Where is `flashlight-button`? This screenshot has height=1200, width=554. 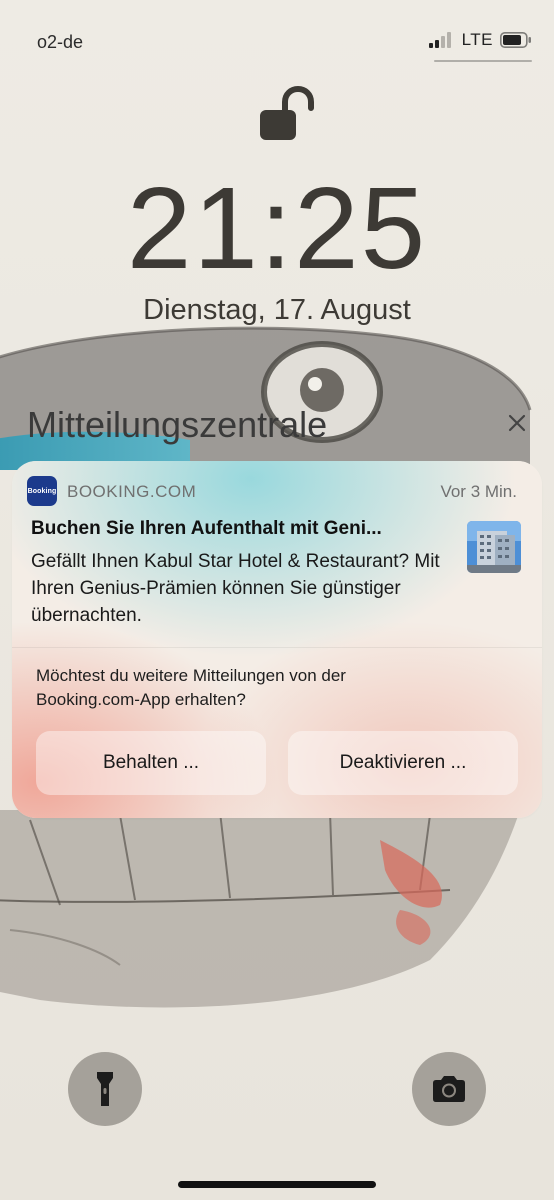 flashlight-button is located at coordinates (105, 1089).